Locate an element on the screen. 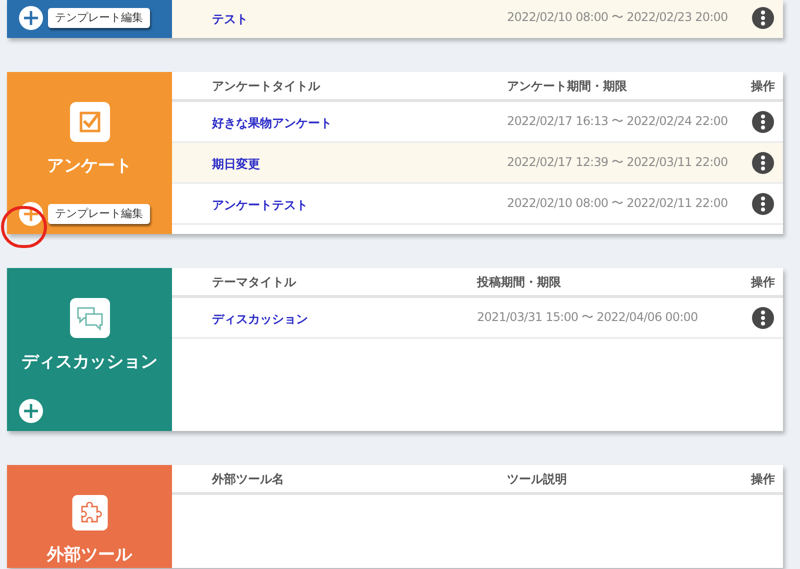 This screenshot has width=800, height=569. section-title: ディスカッション is located at coordinates (90, 362).